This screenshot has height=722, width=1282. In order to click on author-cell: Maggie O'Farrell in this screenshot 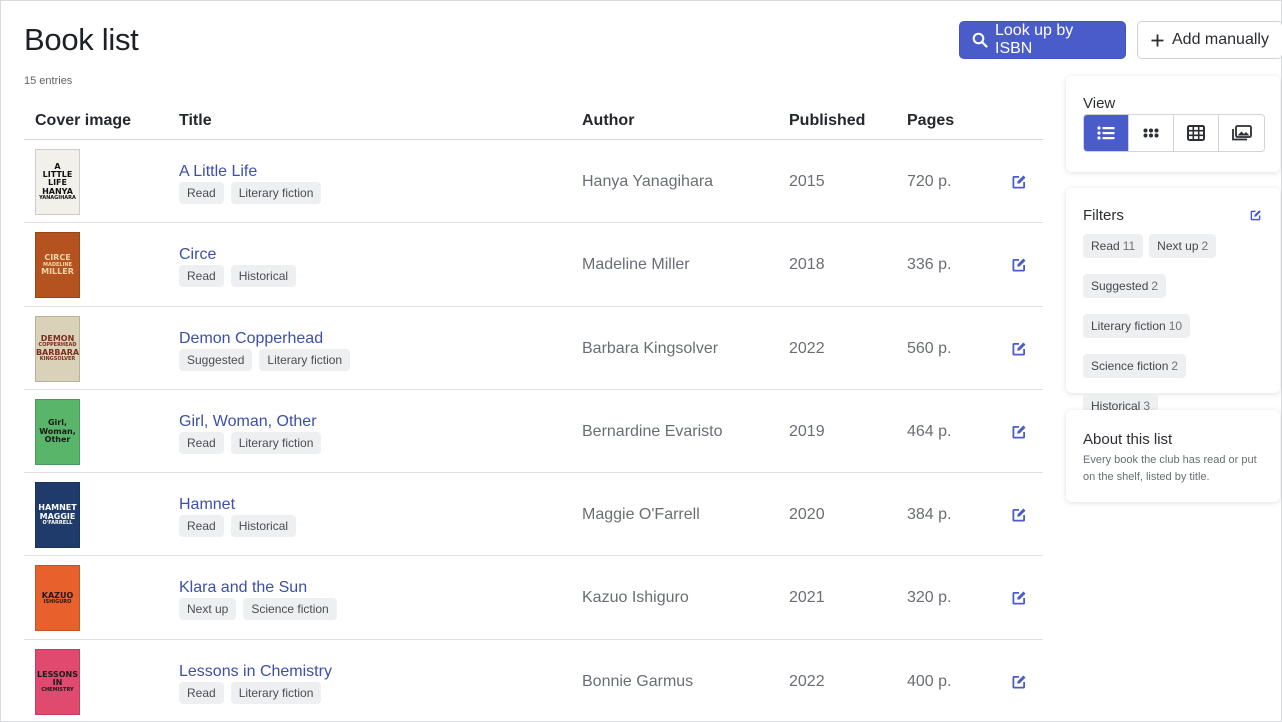, I will do `click(641, 515)`.